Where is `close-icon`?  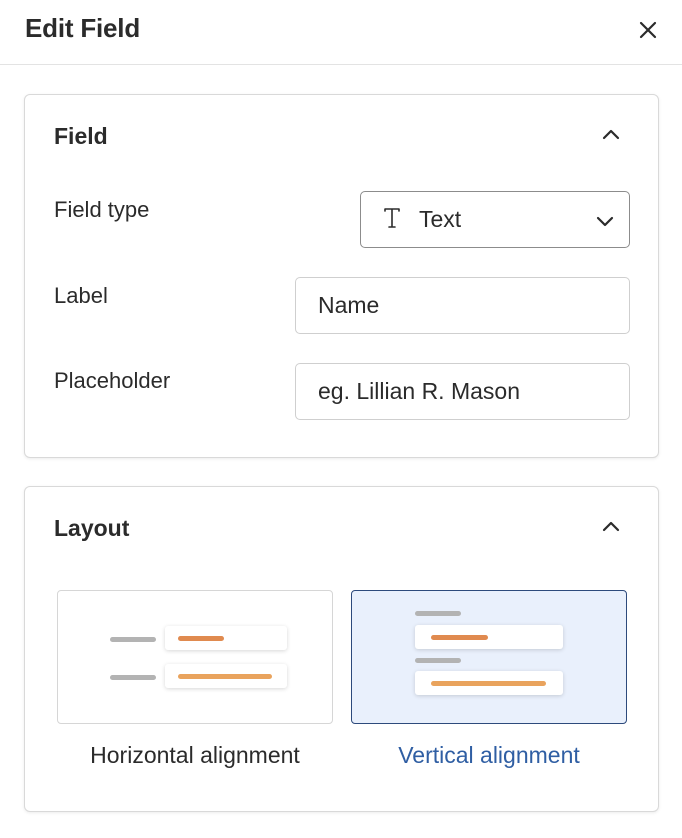 close-icon is located at coordinates (648, 30).